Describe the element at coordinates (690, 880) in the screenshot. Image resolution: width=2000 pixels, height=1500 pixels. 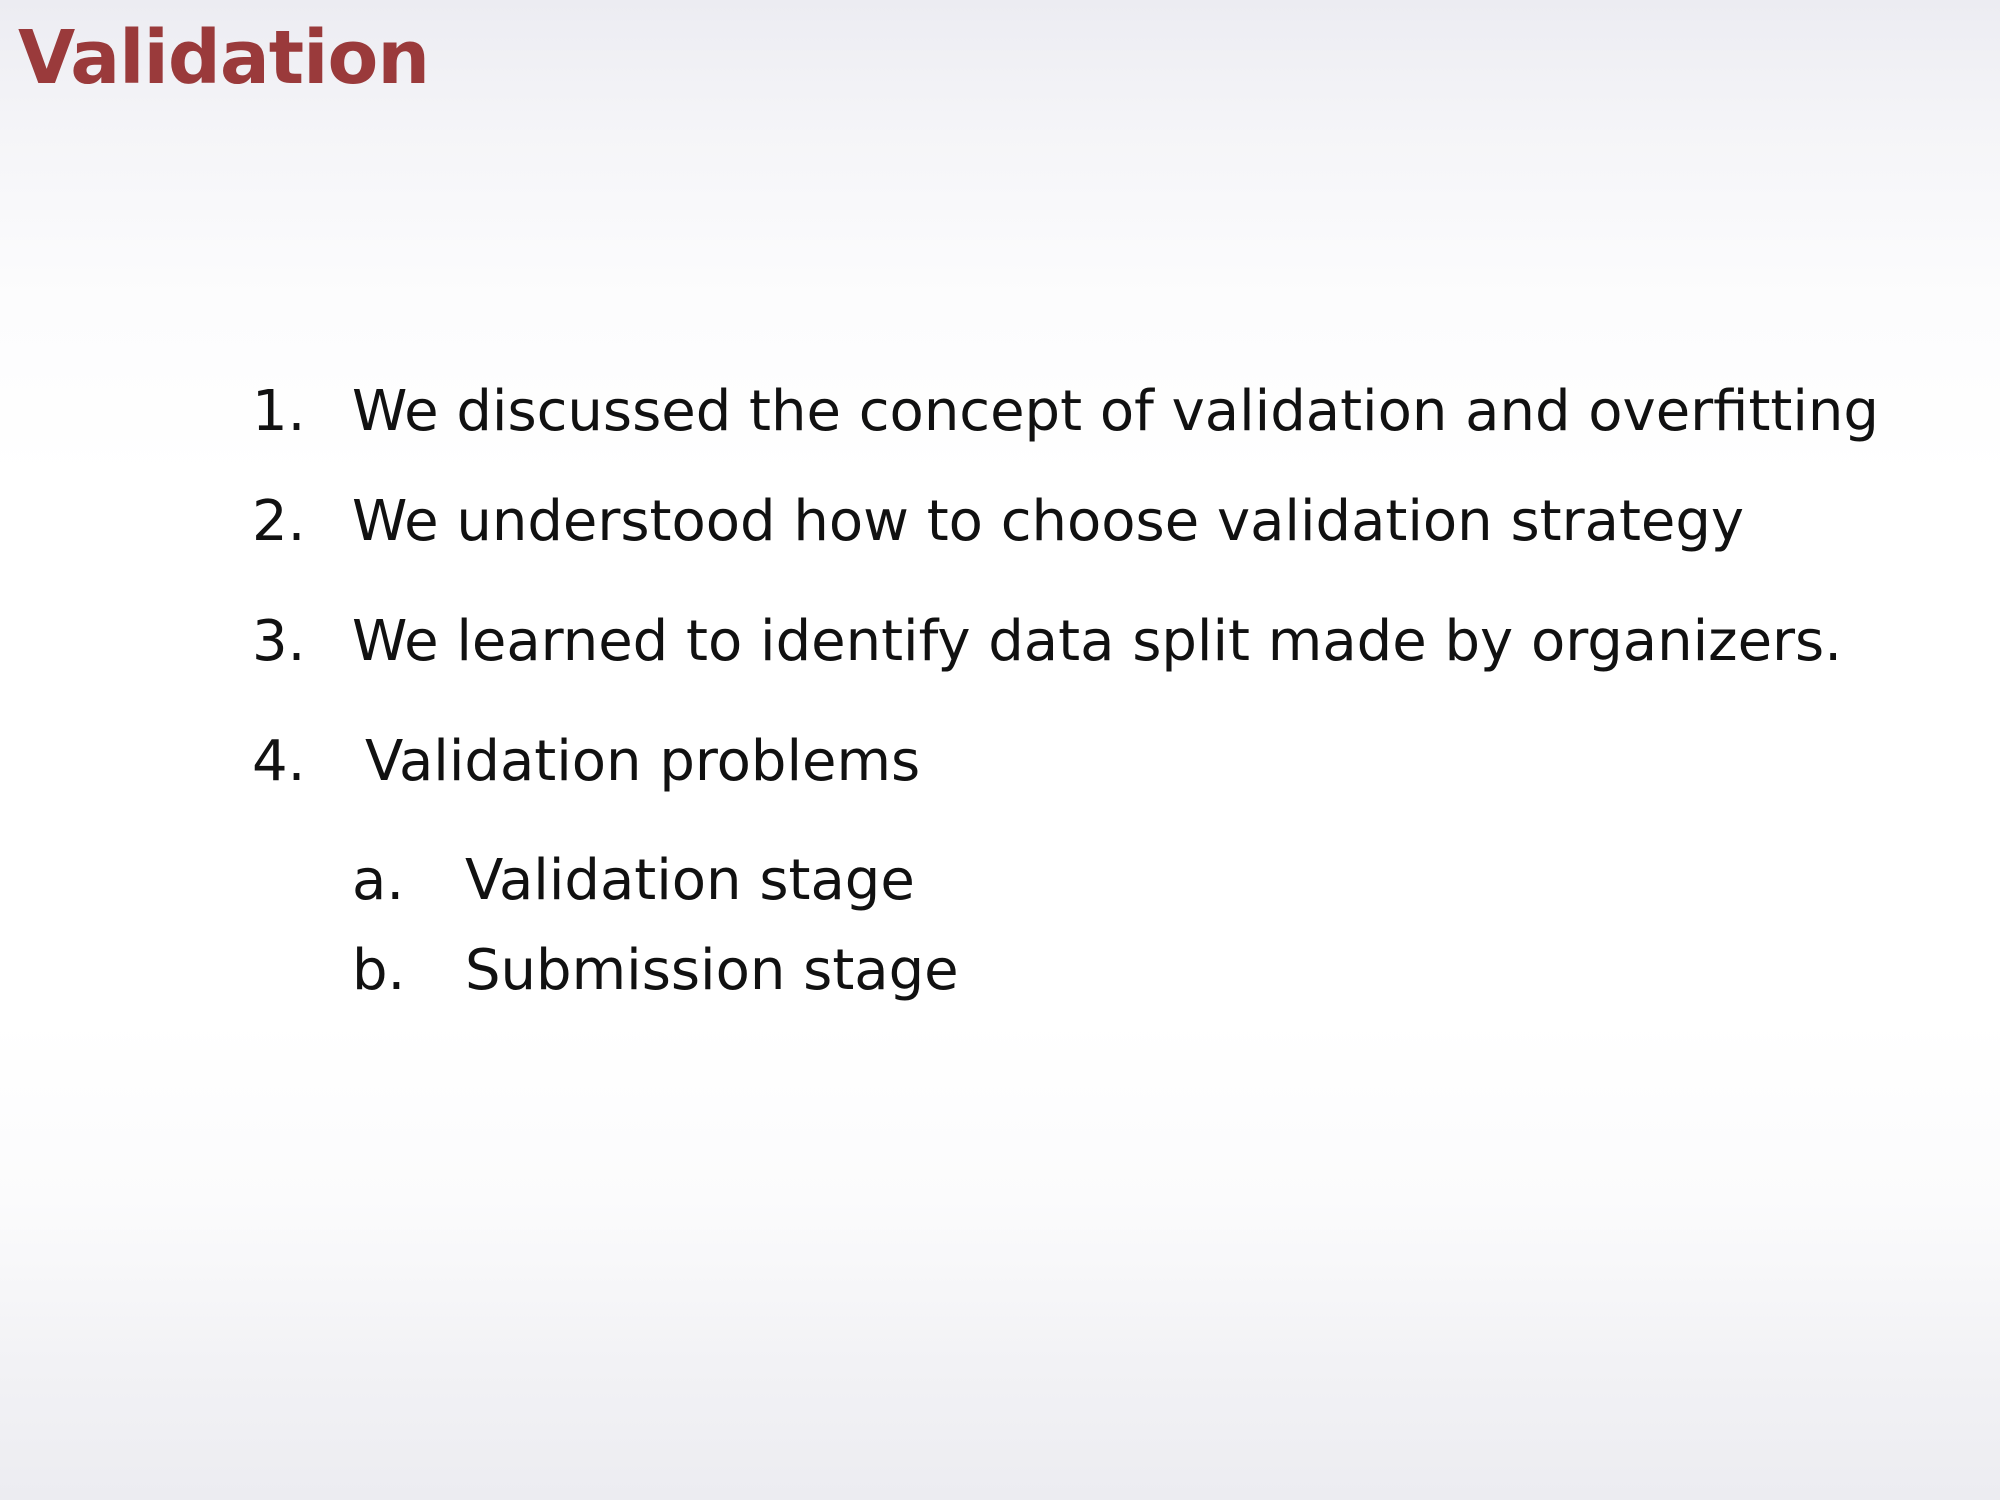
I see `sub-list-item-text: Validation stage` at that location.